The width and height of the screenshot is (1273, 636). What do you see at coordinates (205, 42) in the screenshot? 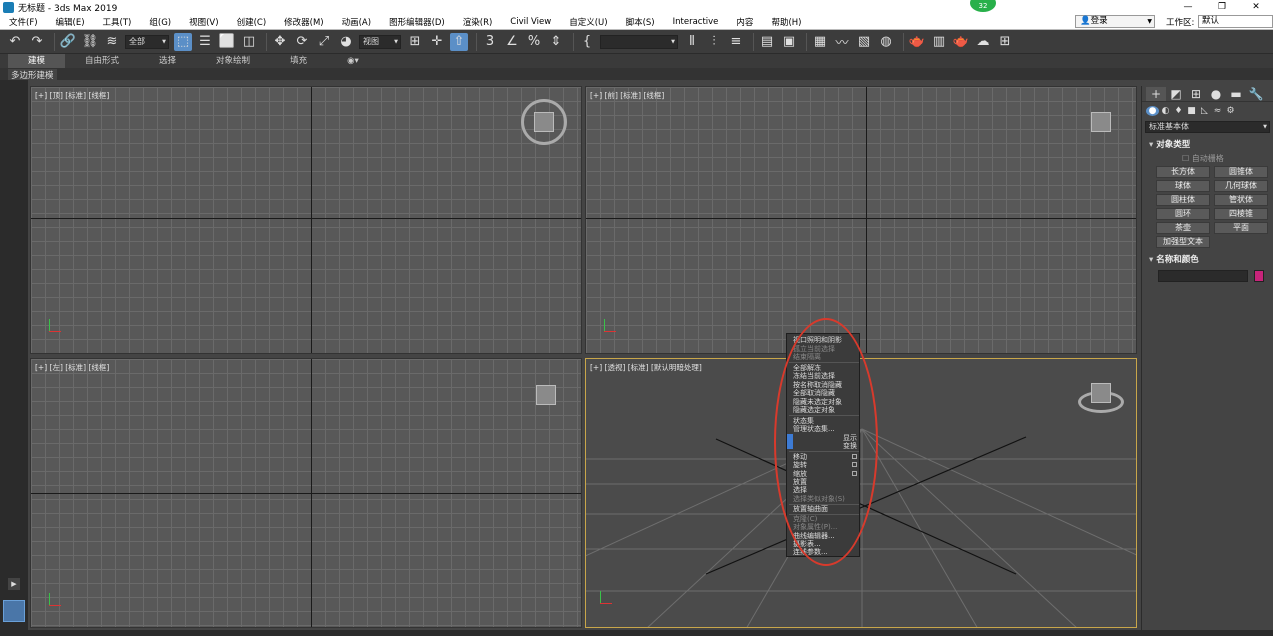
I see `select-by-name-icon: ☰` at bounding box center [205, 42].